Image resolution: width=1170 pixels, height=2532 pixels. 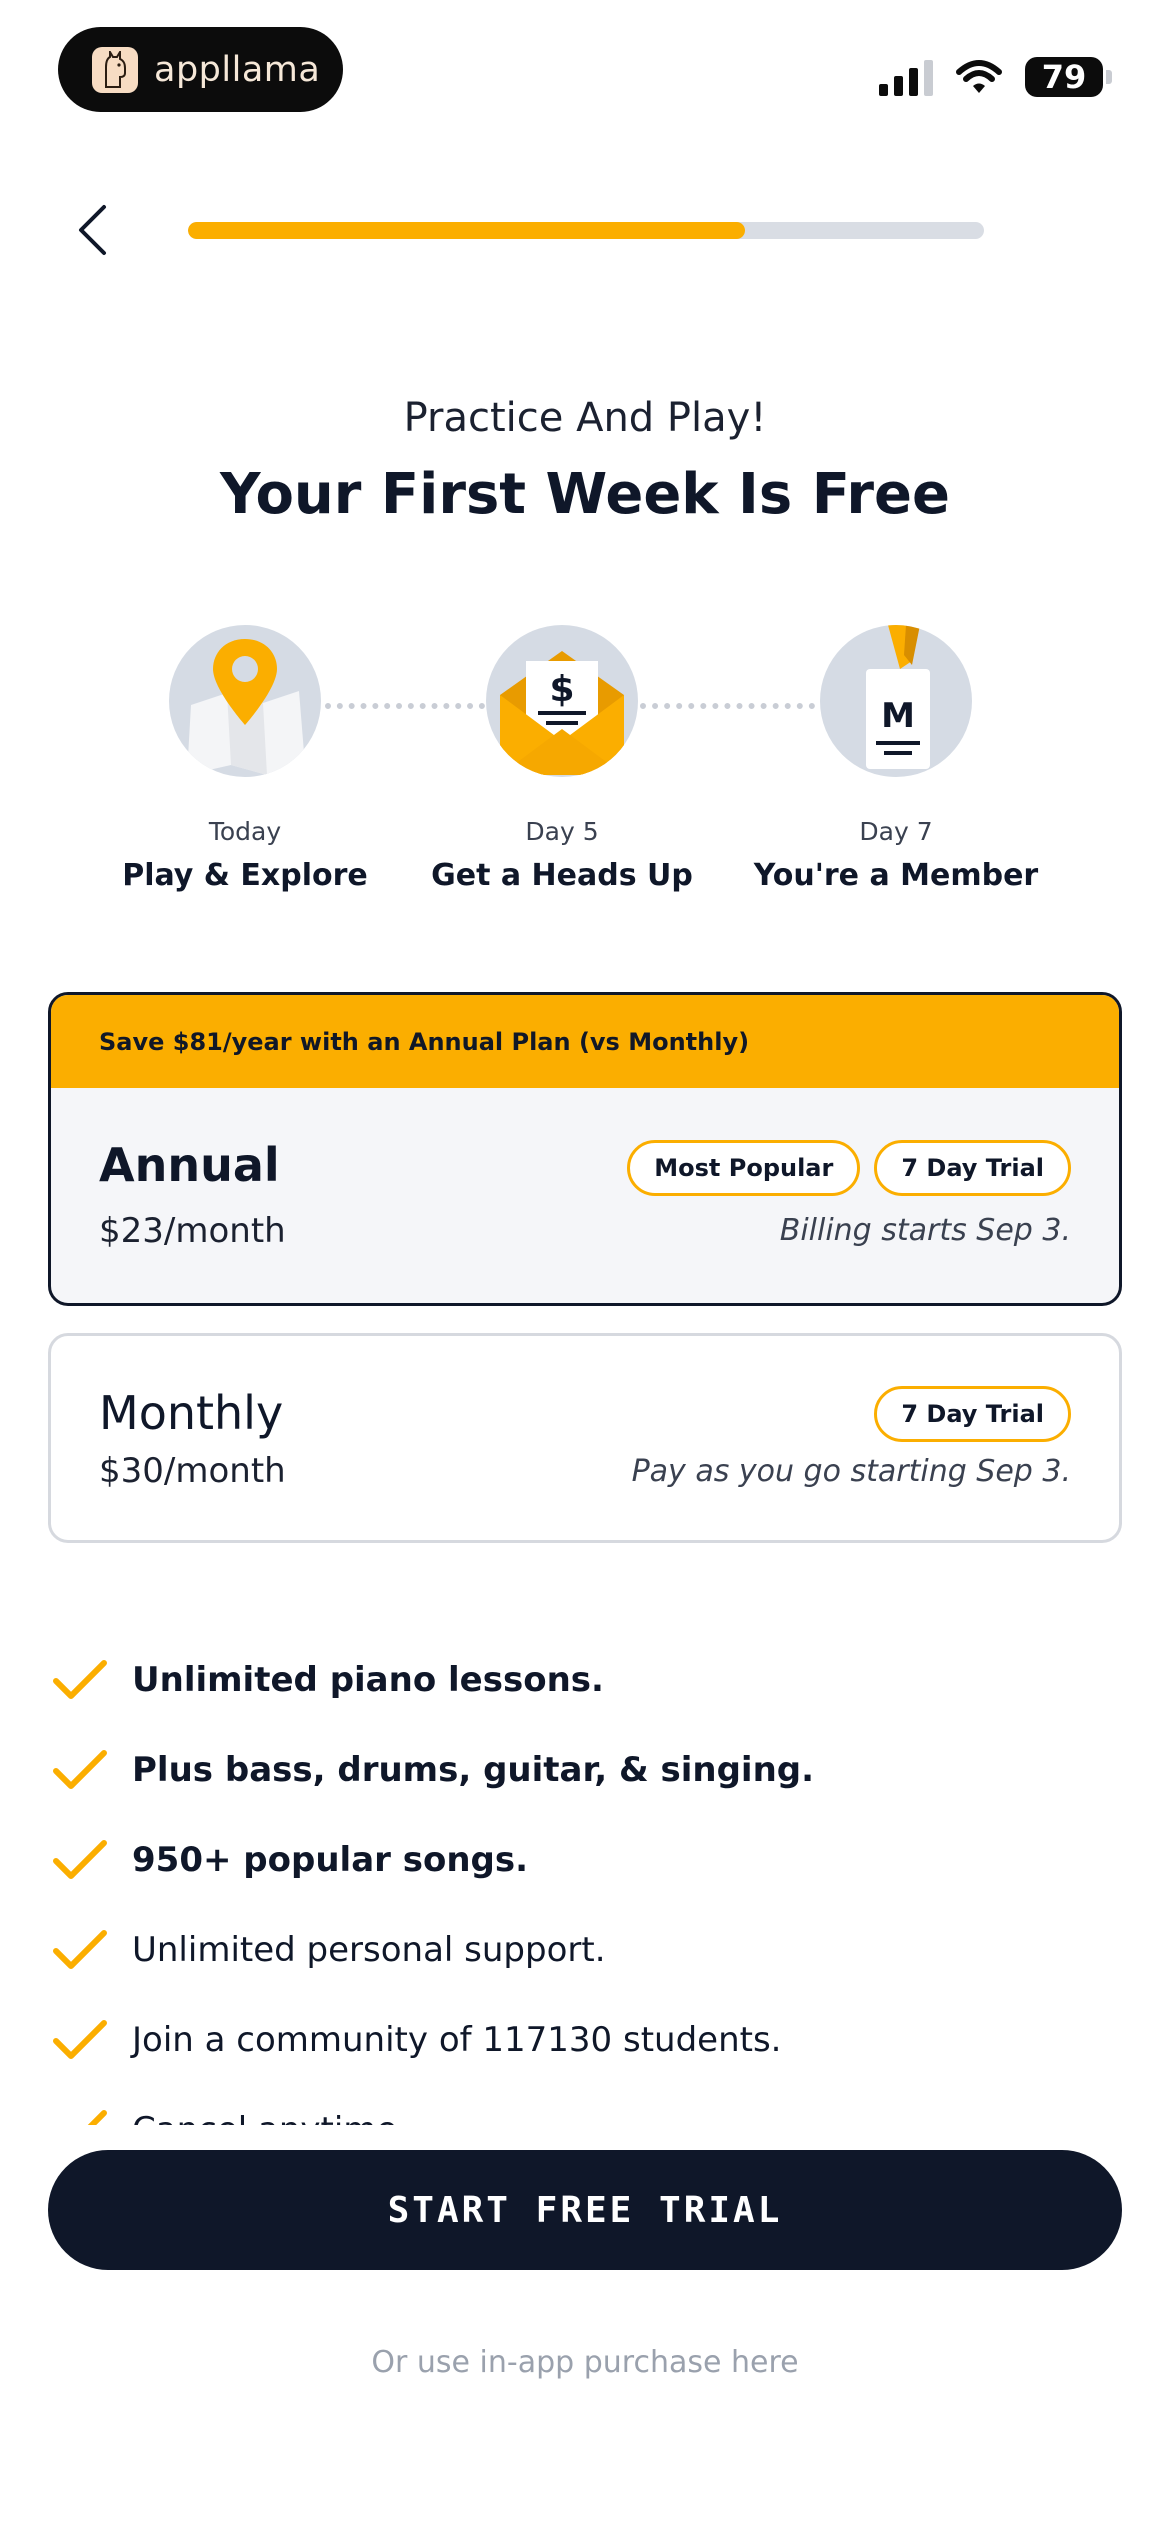 I want to click on in-app-purchase-link: Or use in-app purchase here, so click(x=585, y=2362).